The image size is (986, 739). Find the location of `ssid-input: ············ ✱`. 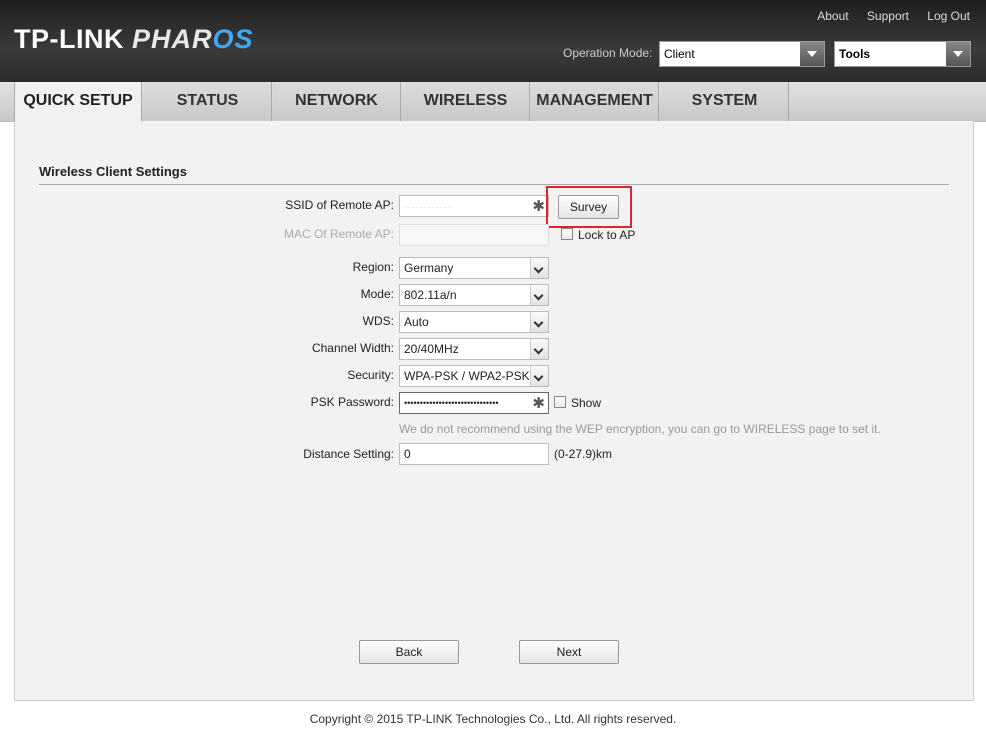

ssid-input: ············ ✱ is located at coordinates (474, 206).